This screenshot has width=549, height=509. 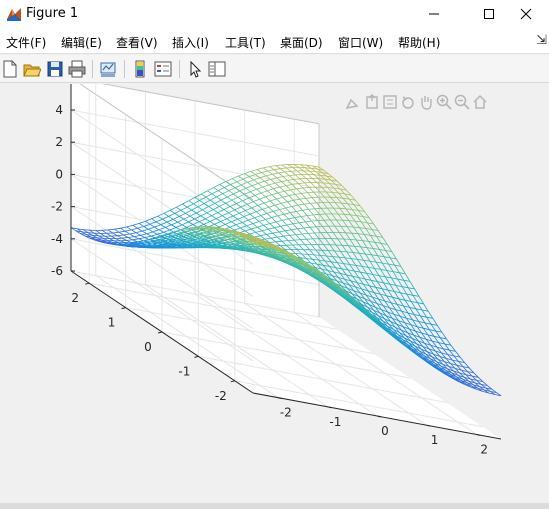 What do you see at coordinates (195, 69) in the screenshot?
I see `edit-plot-icon` at bounding box center [195, 69].